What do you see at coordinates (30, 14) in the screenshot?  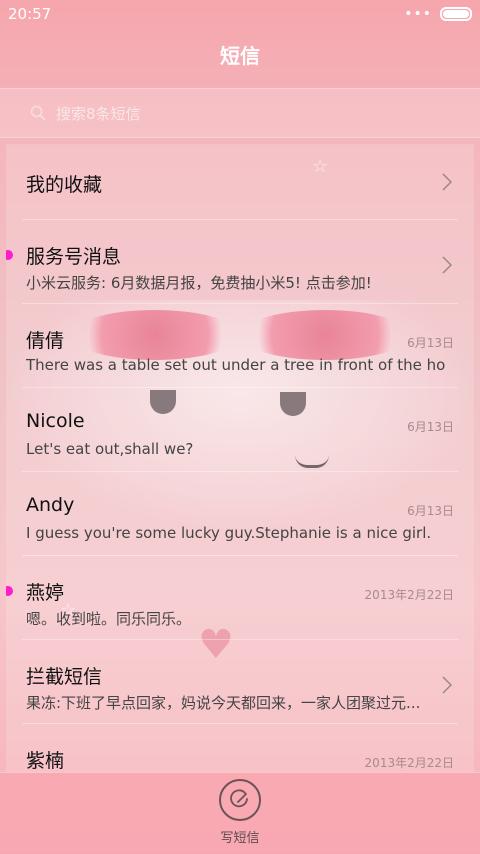 I see `status-time: 20:57` at bounding box center [30, 14].